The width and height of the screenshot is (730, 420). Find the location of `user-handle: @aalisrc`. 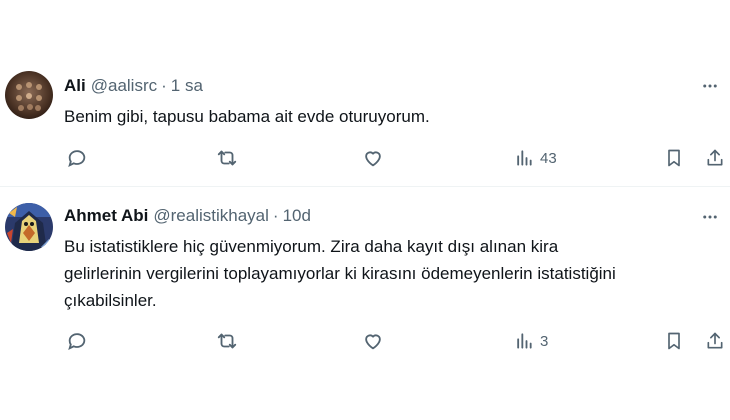

user-handle: @aalisrc is located at coordinates (124, 86).